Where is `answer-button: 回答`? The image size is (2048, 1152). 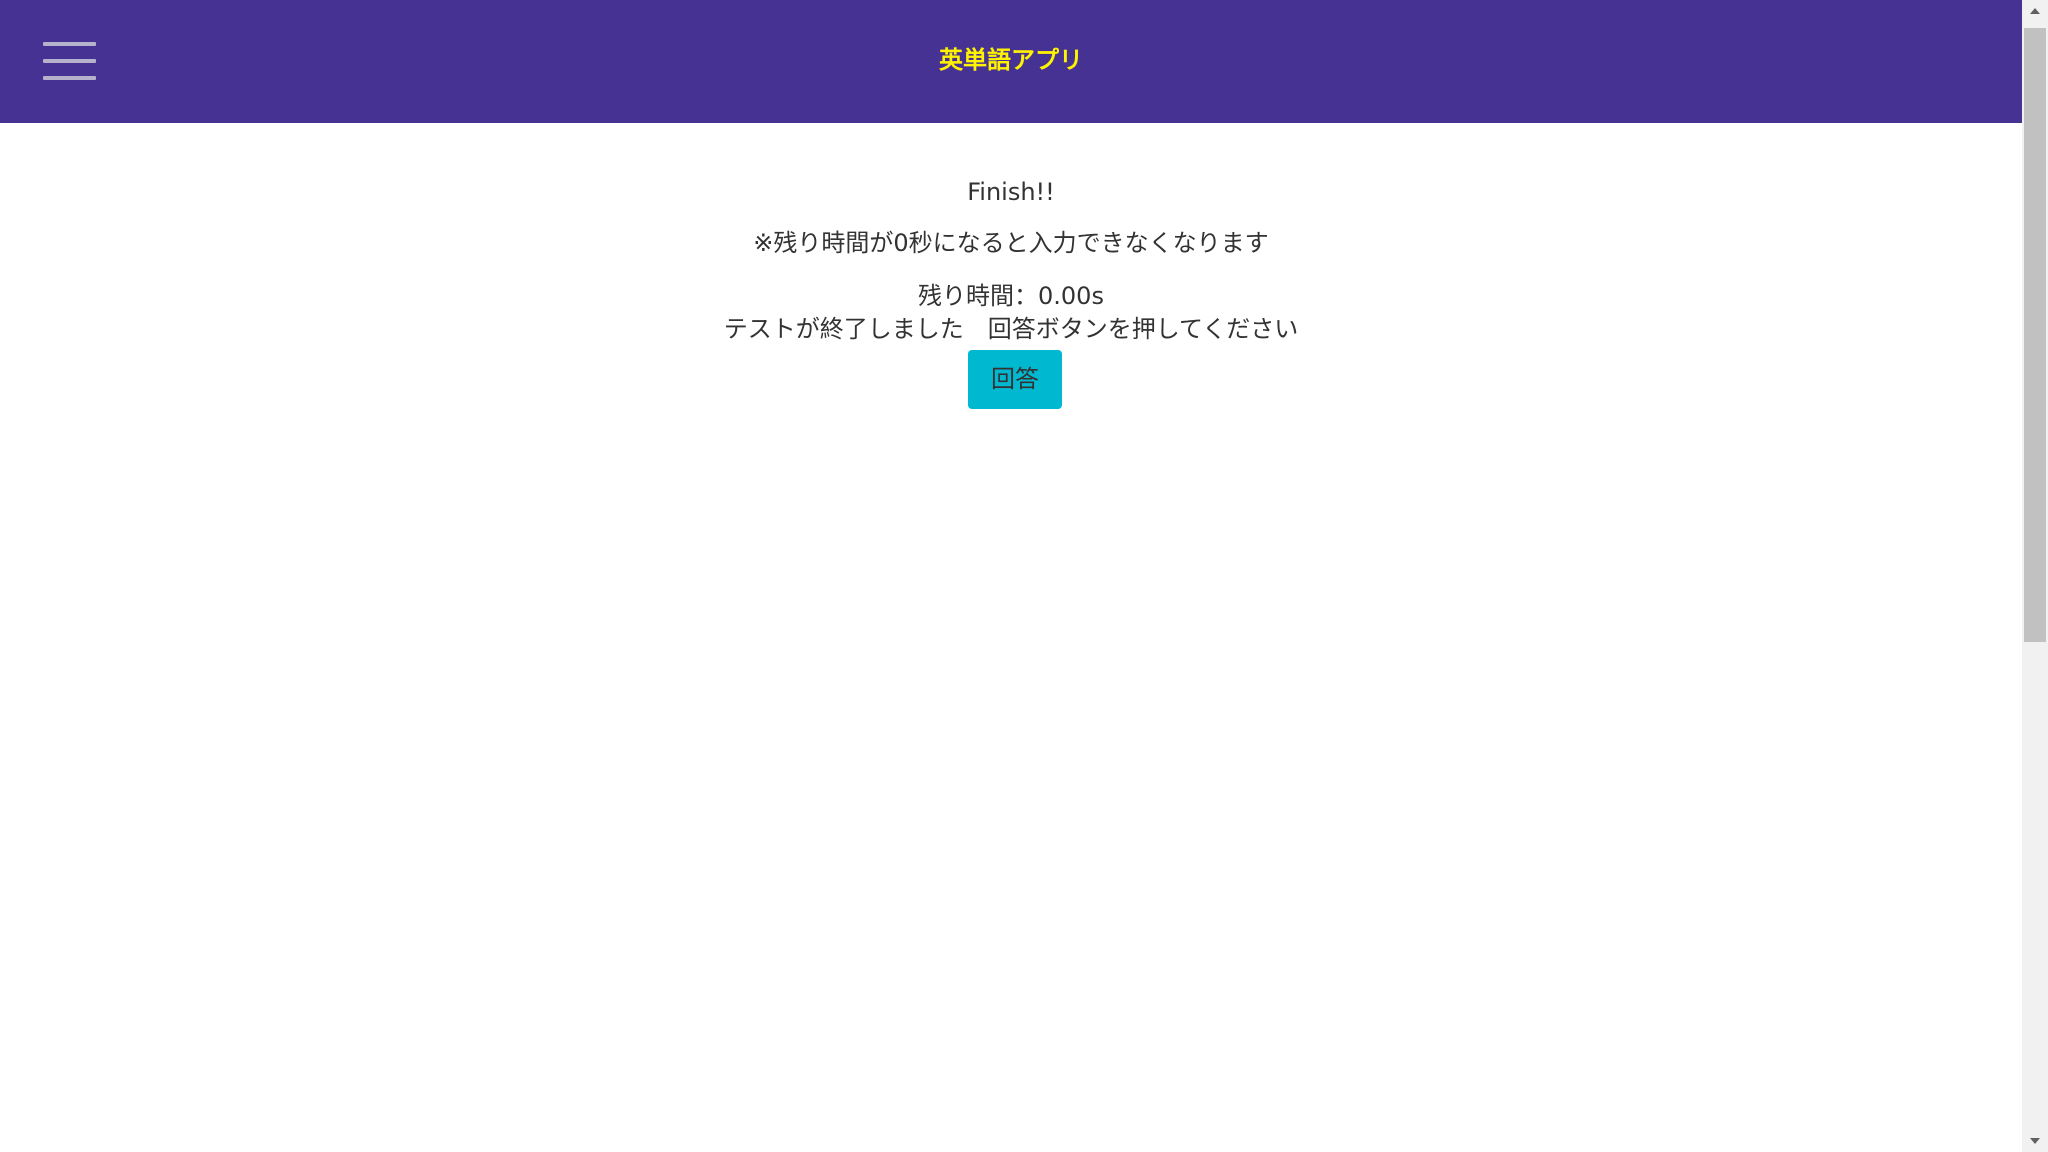 answer-button: 回答 is located at coordinates (1015, 379).